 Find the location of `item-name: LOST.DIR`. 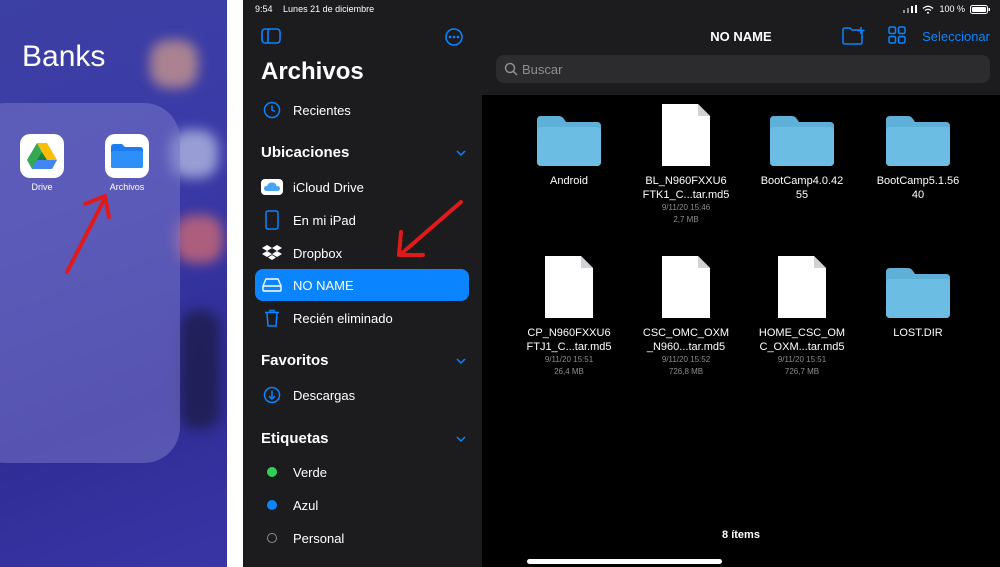

item-name: LOST.DIR is located at coordinates (918, 333).